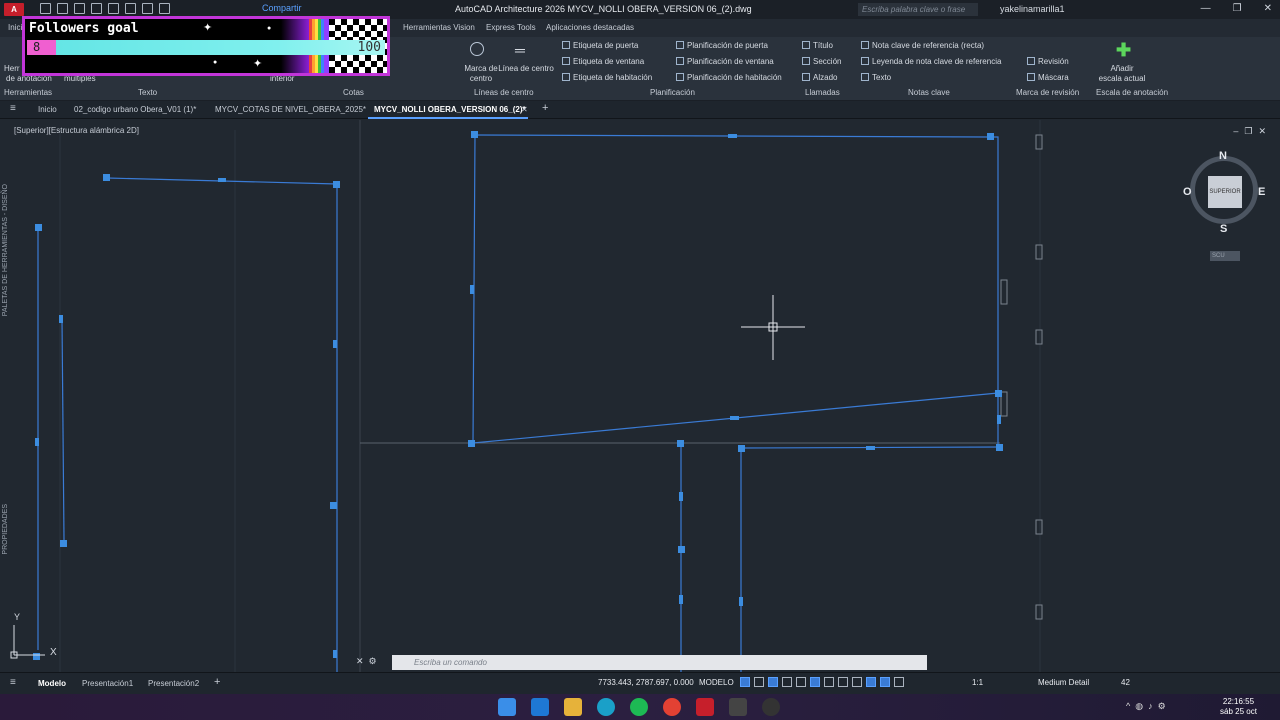  Describe the element at coordinates (107, 683) in the screenshot. I see `layout-tab-presentacion1: Presentación1` at that location.